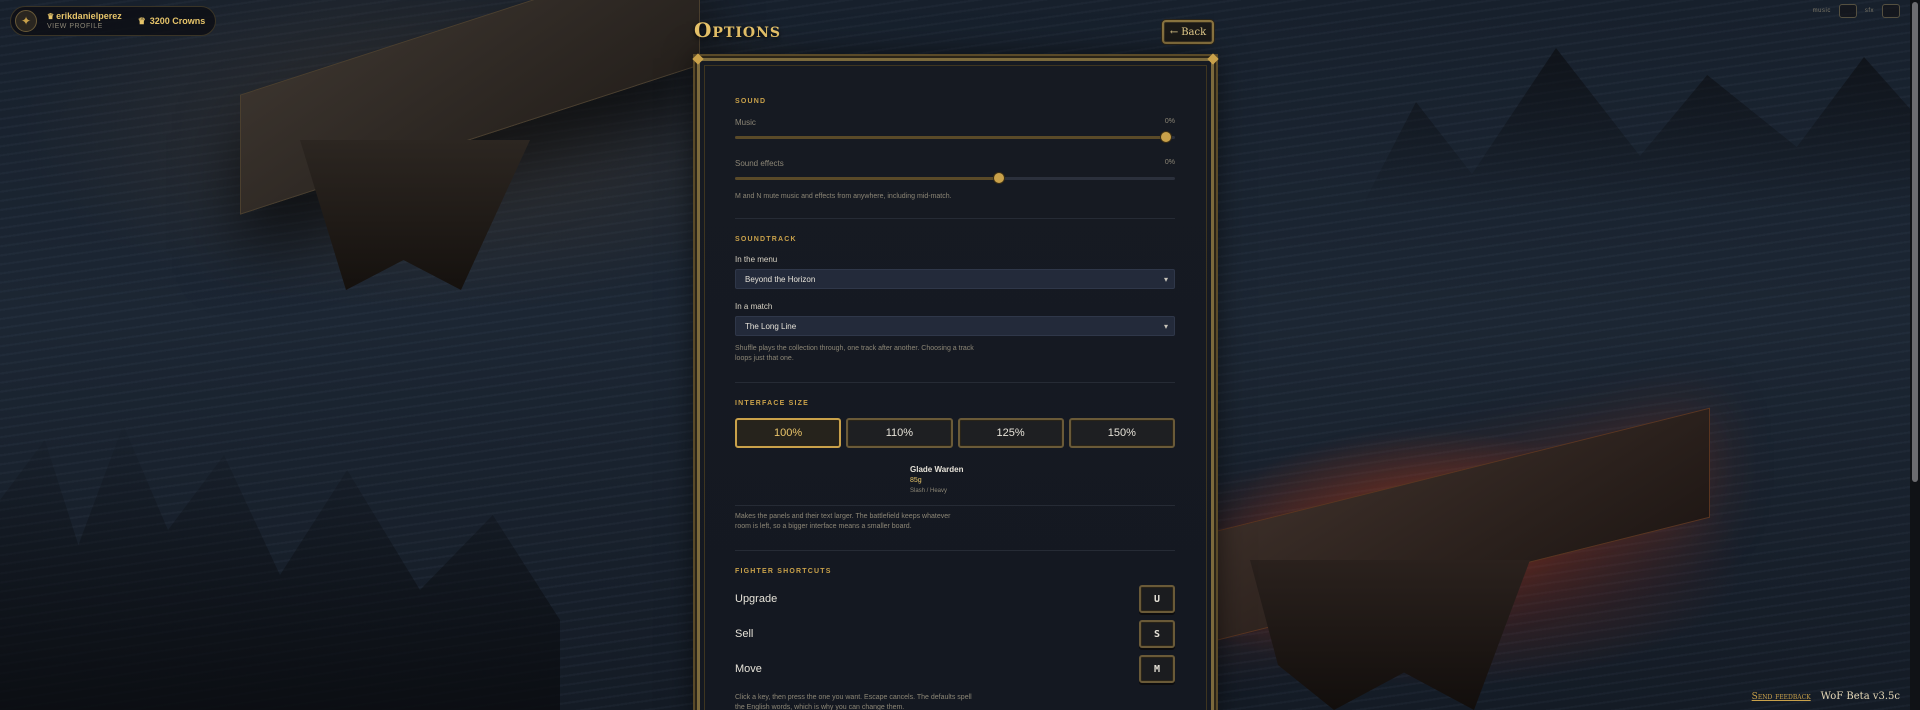  Describe the element at coordinates (1169, 121) in the screenshot. I see `music-value: 0%` at that location.